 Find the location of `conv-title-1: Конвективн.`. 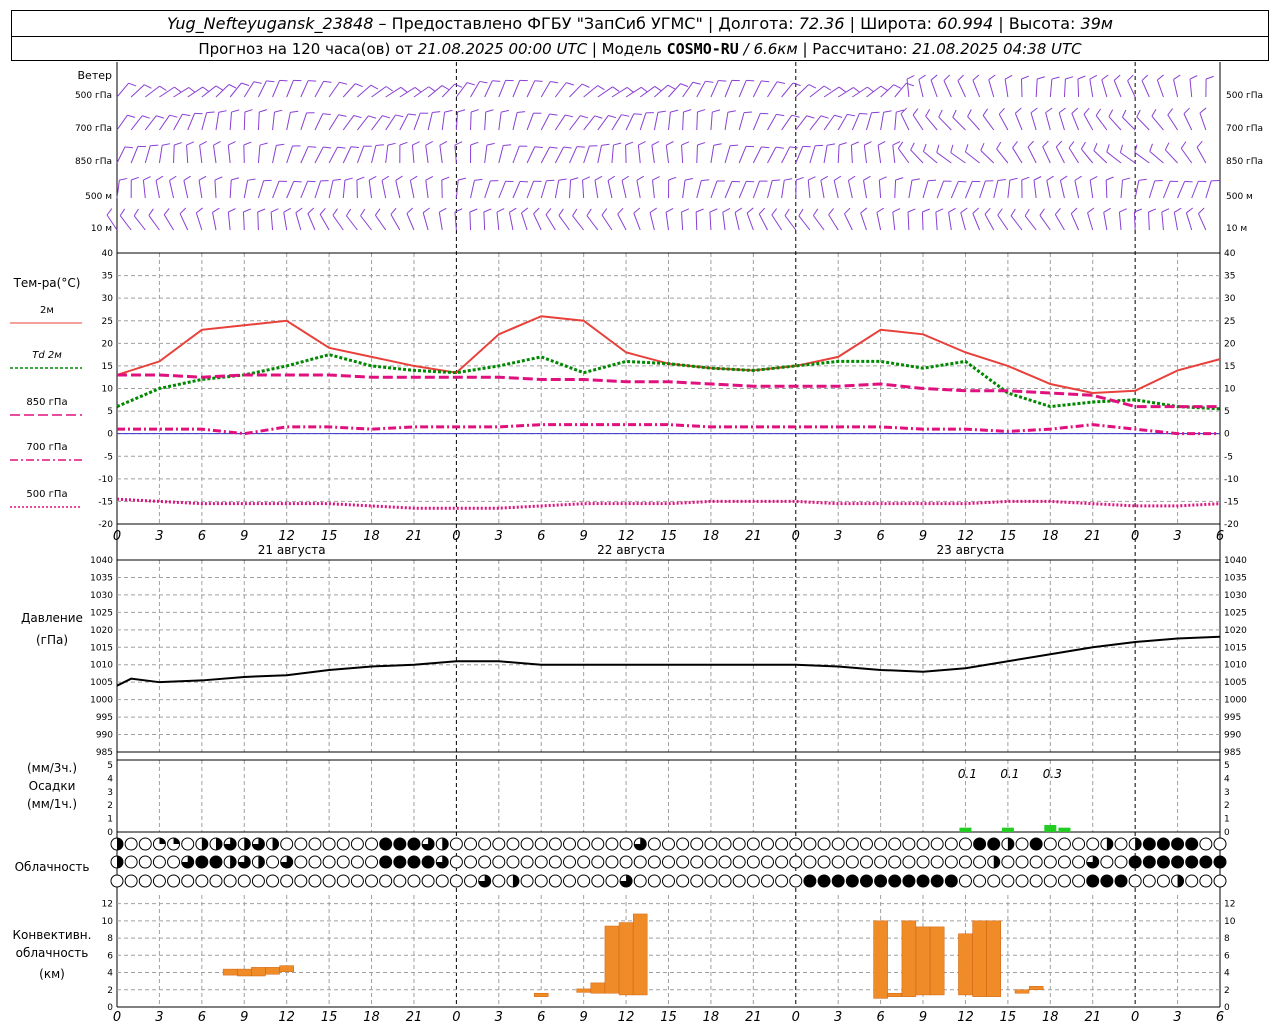

conv-title-1: Конвективн. is located at coordinates (52, 935).